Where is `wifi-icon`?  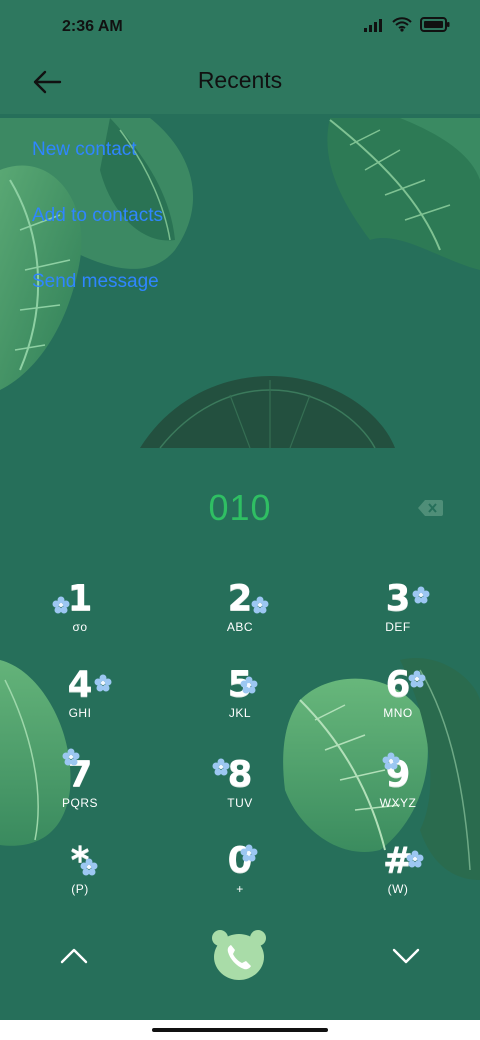
wifi-icon is located at coordinates (402, 24).